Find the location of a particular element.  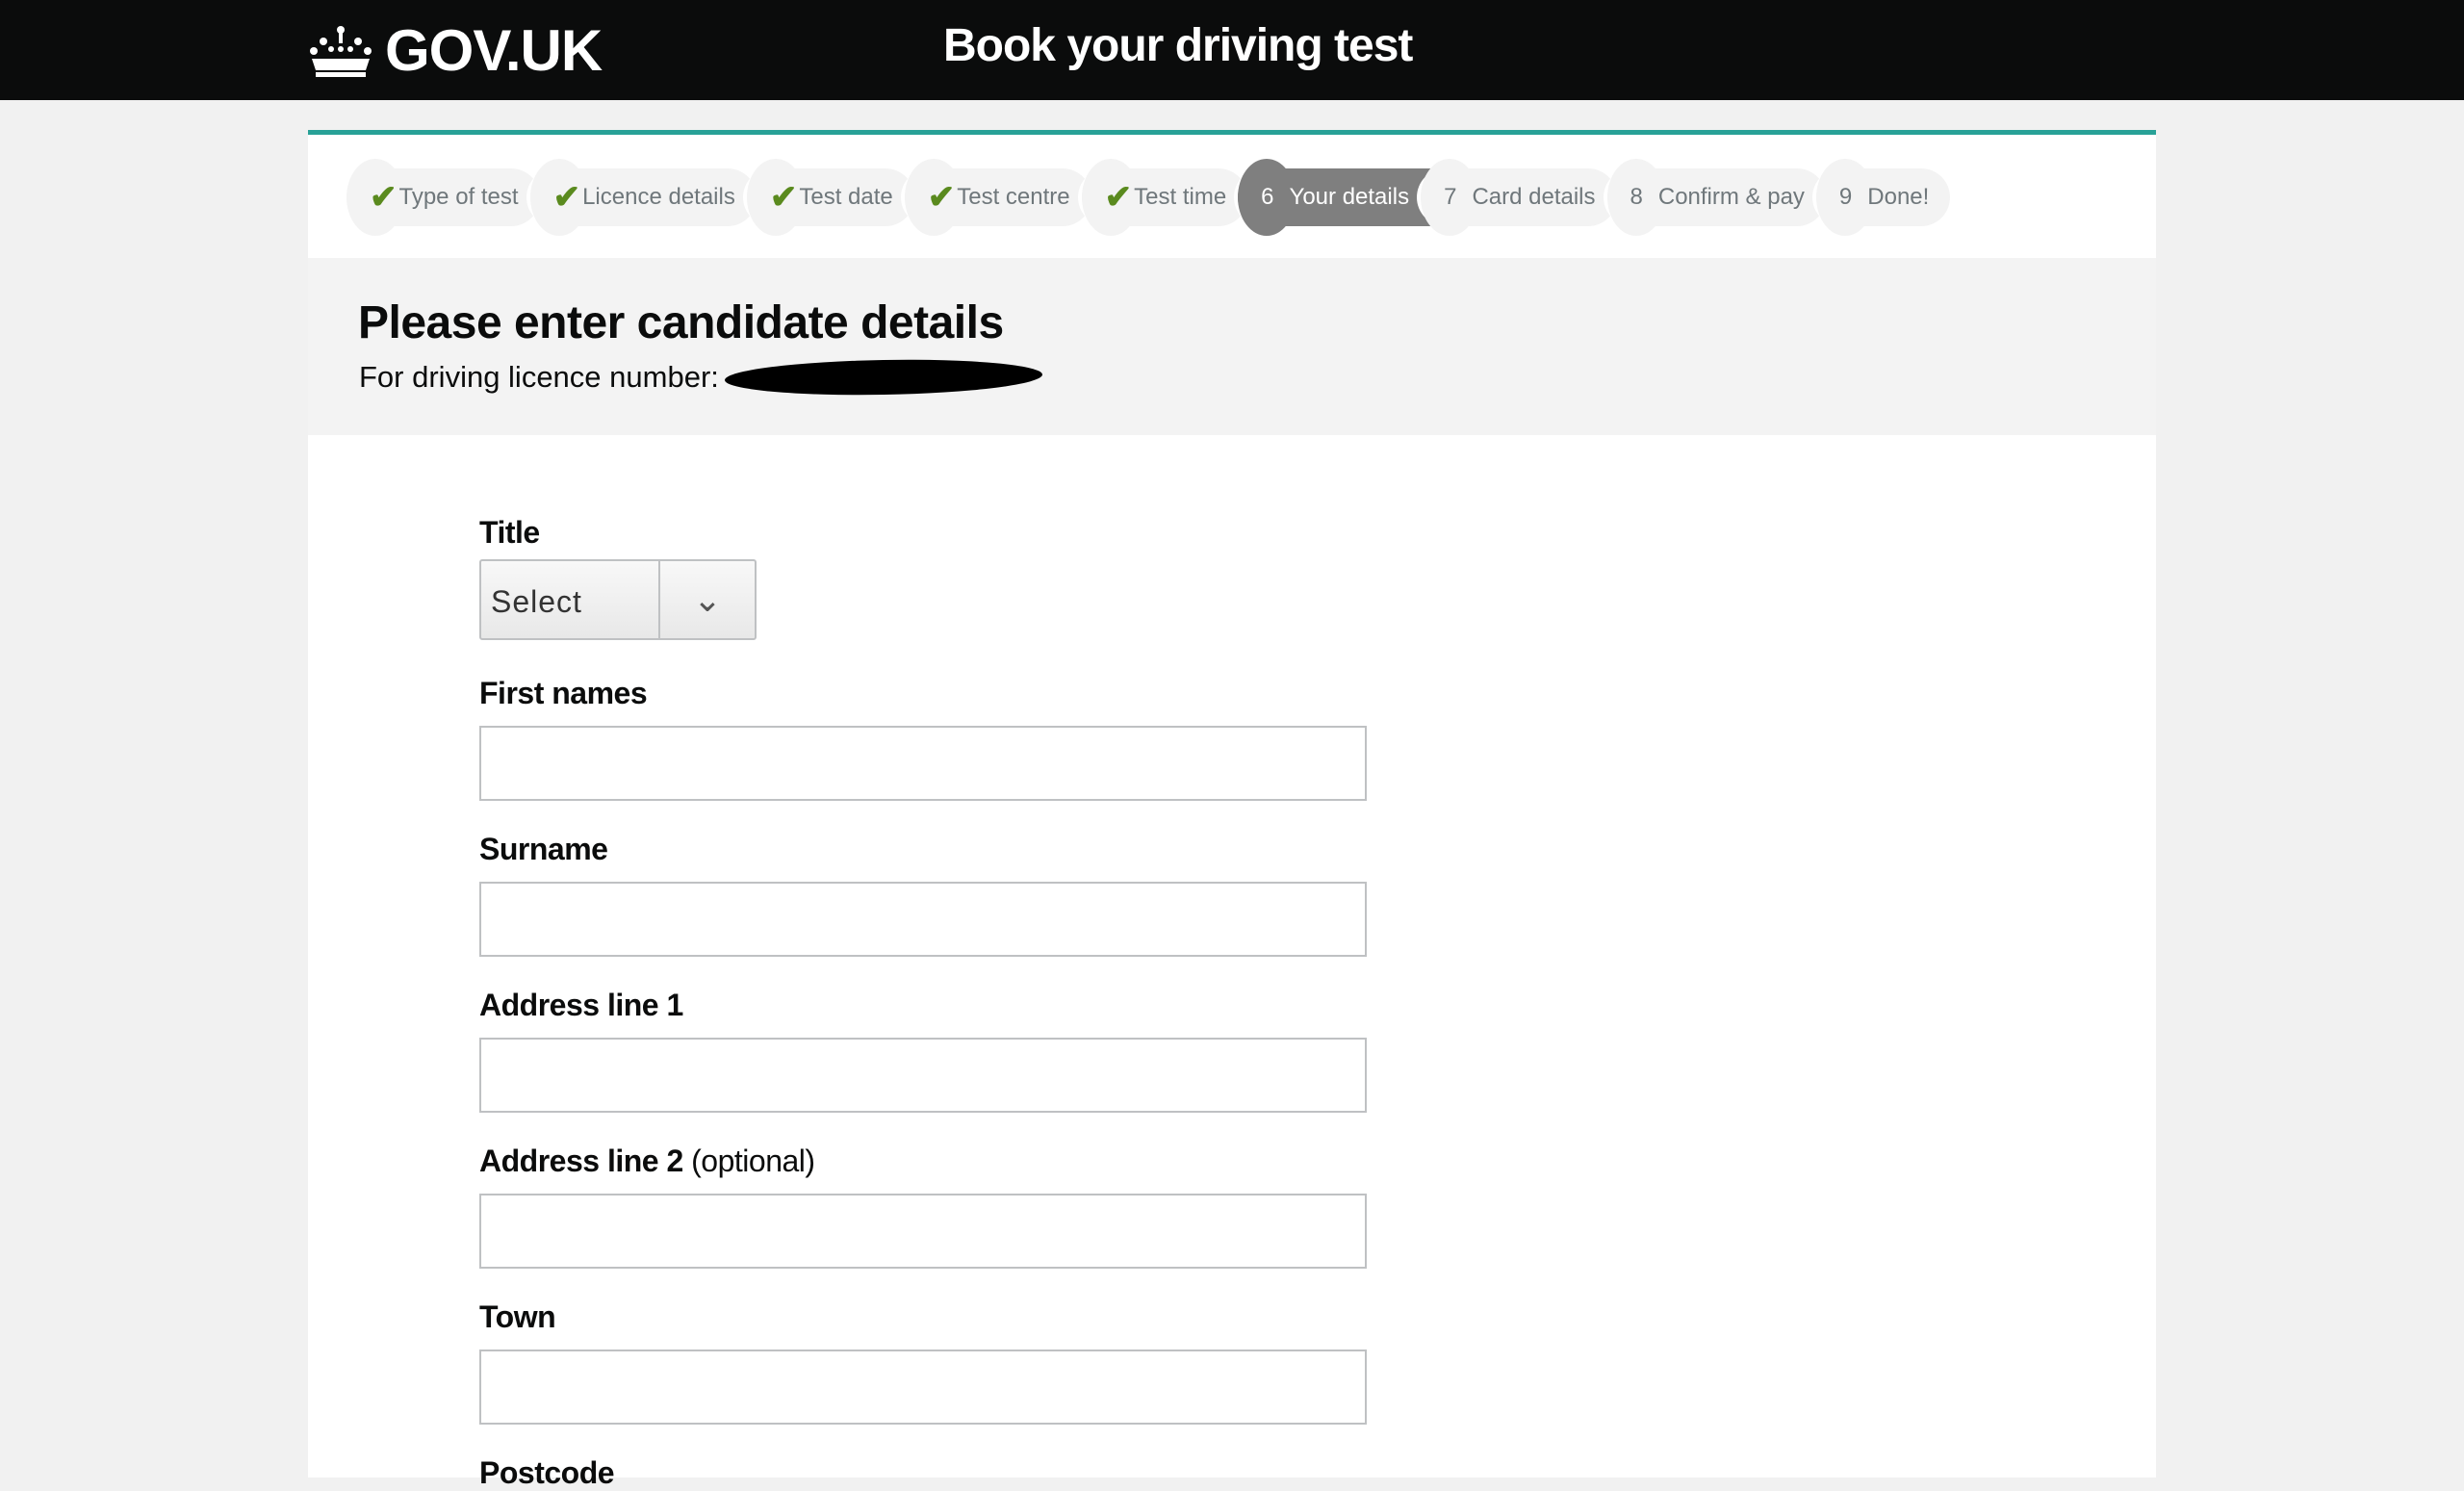

govuk-logo: GOV.UK is located at coordinates (455, 50).